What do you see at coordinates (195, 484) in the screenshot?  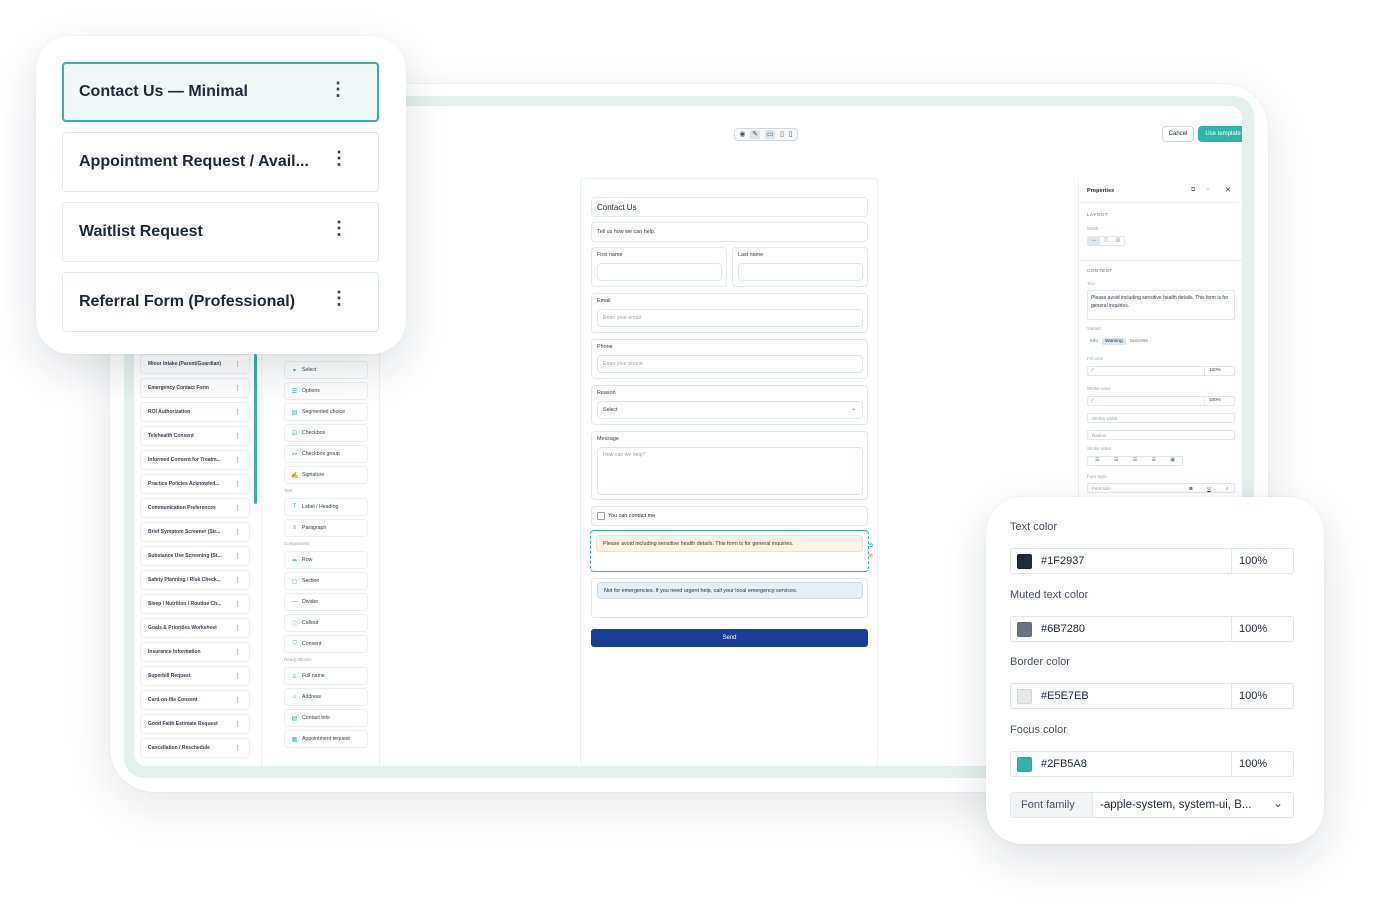 I see `sidebar-template-item: Practice Policies Acknowled... ⋮` at bounding box center [195, 484].